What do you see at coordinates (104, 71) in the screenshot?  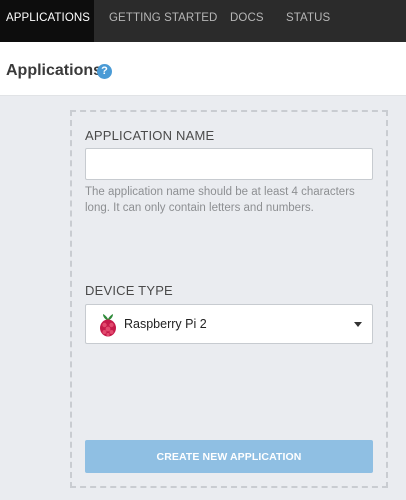 I see `help-icon: ?` at bounding box center [104, 71].